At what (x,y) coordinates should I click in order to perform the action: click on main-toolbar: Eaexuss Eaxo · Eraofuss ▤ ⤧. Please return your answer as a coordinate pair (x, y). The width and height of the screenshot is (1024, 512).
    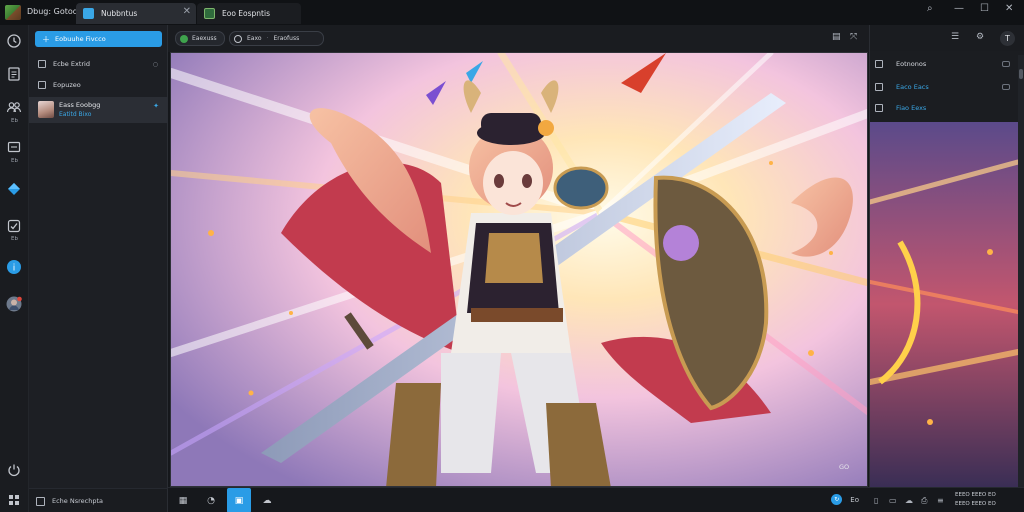
    Looking at the image, I should click on (518, 38).